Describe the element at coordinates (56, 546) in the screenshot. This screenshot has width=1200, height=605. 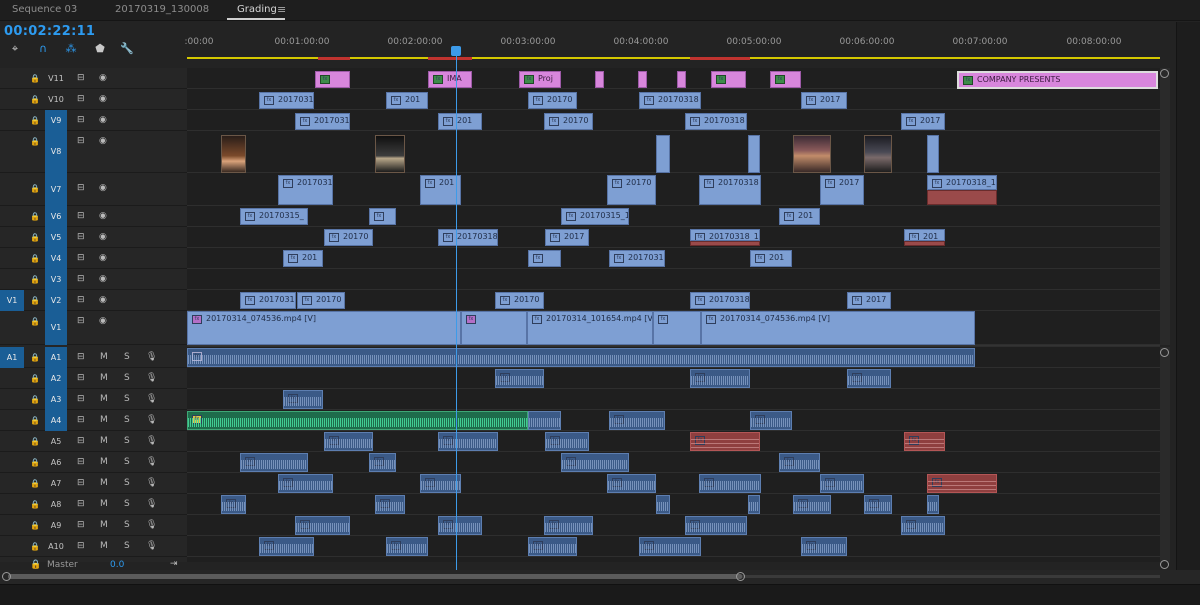
I see `track-name: A10` at that location.